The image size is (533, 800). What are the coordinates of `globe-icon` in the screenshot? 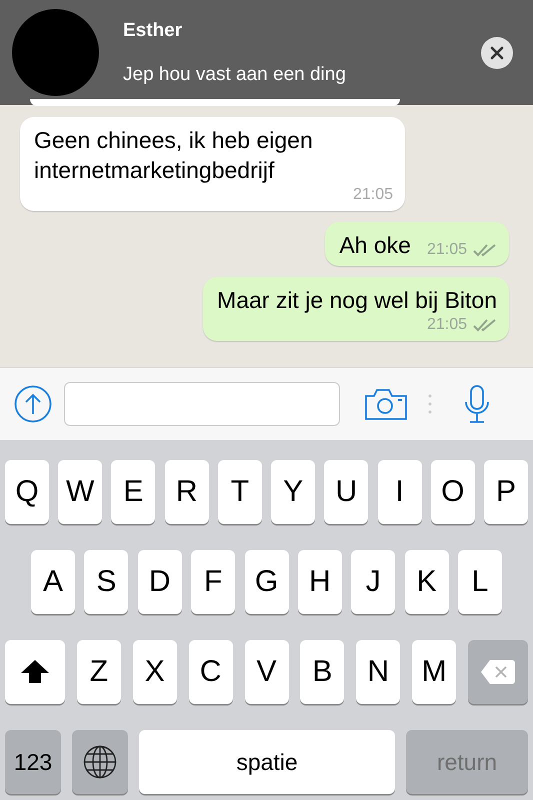 It's located at (100, 762).